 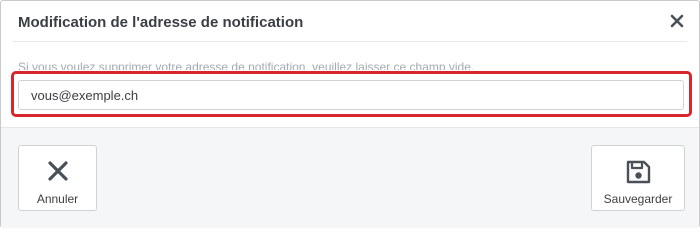 I want to click on cancel-button: Annuler, so click(x=57, y=178).